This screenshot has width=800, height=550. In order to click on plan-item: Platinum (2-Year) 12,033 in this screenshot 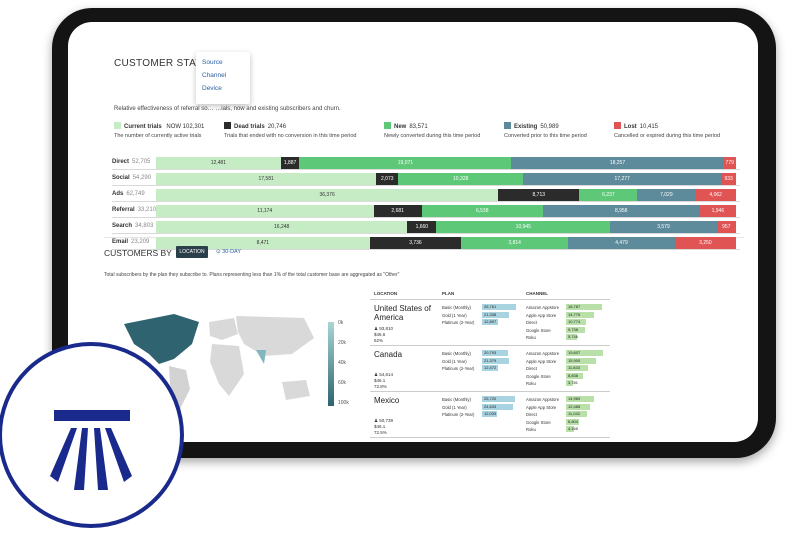, I will do `click(482, 415)`.